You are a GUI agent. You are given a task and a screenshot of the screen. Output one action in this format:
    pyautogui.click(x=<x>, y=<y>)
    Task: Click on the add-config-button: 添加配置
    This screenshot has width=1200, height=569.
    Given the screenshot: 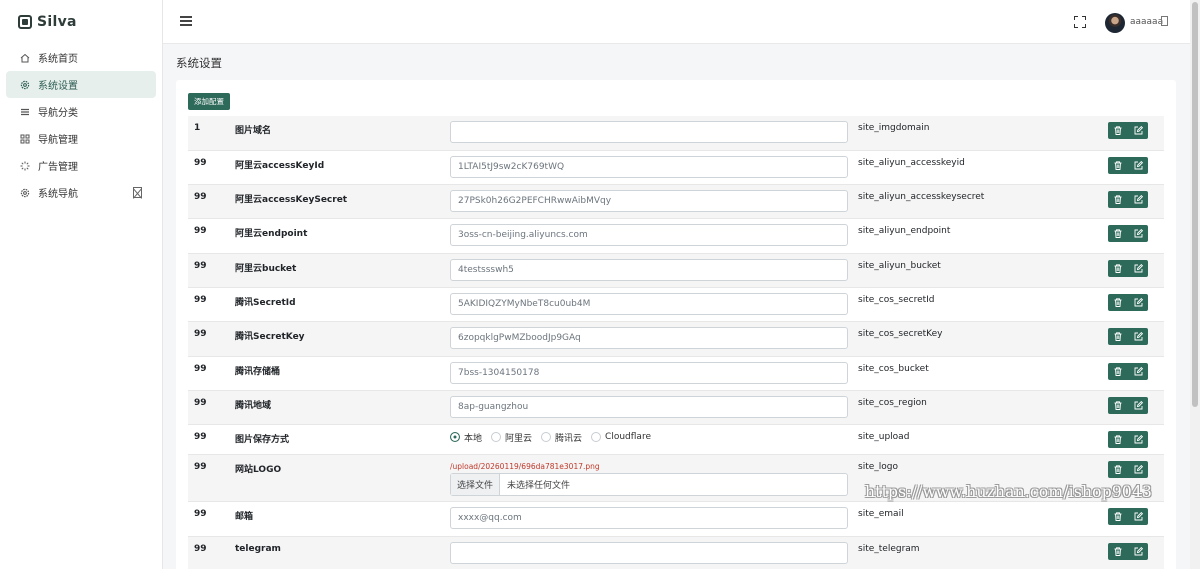 What is the action you would take?
    pyautogui.click(x=209, y=101)
    